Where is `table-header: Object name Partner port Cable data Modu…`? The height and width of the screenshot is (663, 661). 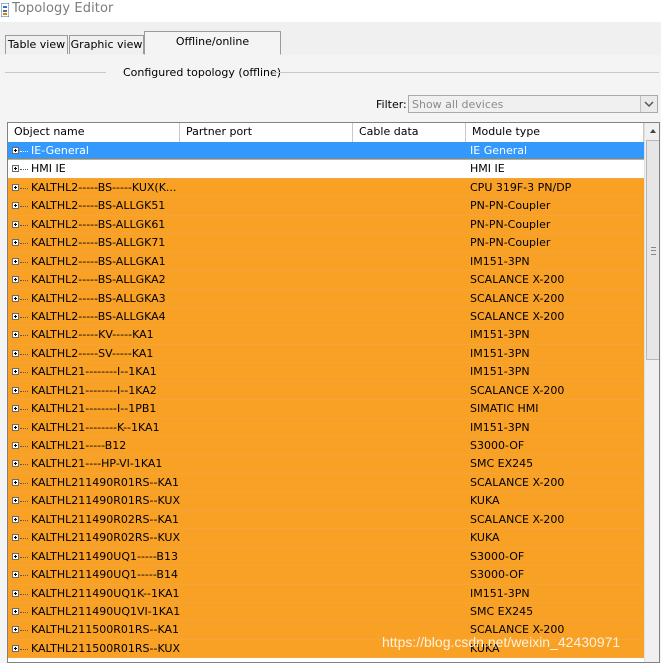
table-header: Object name Partner port Cable data Modu… is located at coordinates (326, 133).